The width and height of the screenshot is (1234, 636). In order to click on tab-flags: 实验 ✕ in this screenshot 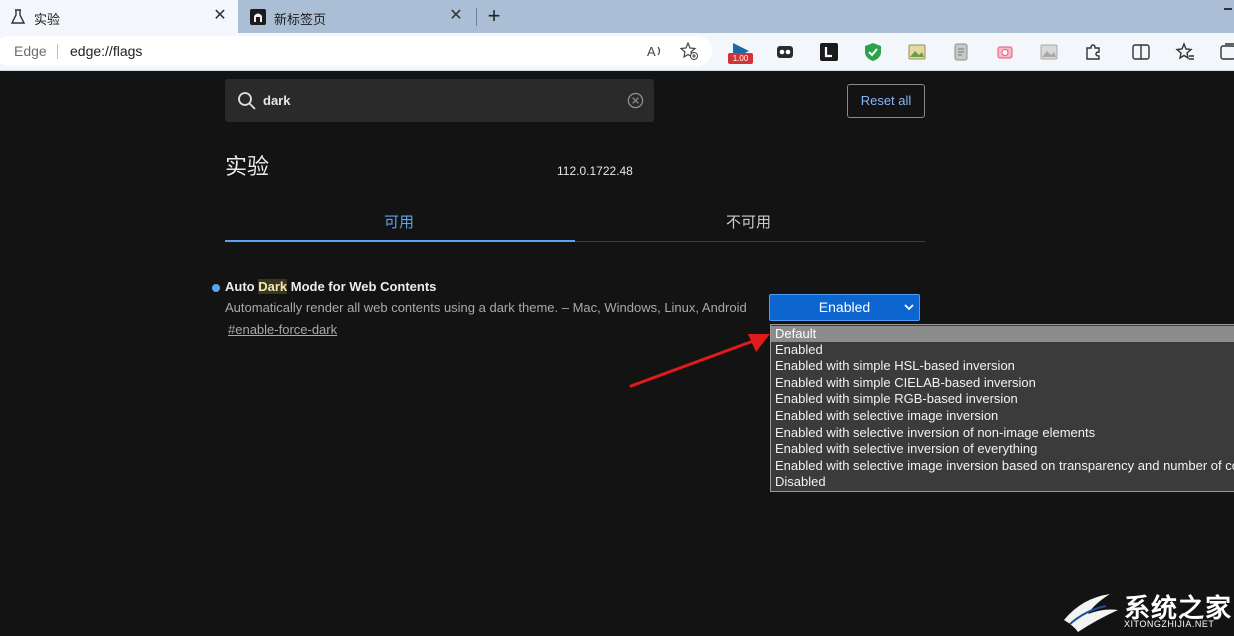, I will do `click(119, 16)`.